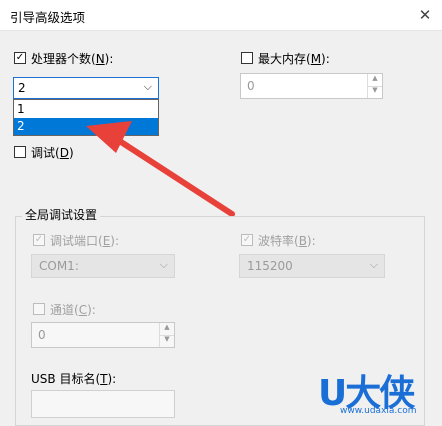 This screenshot has height=426, width=442. Describe the element at coordinates (52, 153) in the screenshot. I see `debug-label: 调试(D)` at that location.